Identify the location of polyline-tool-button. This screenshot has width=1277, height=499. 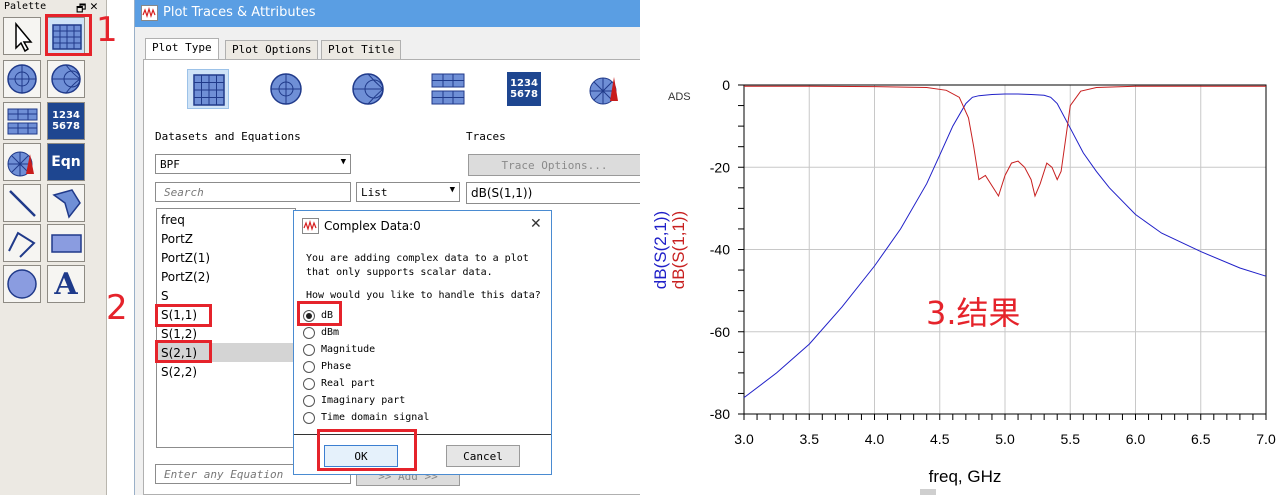
(22, 243).